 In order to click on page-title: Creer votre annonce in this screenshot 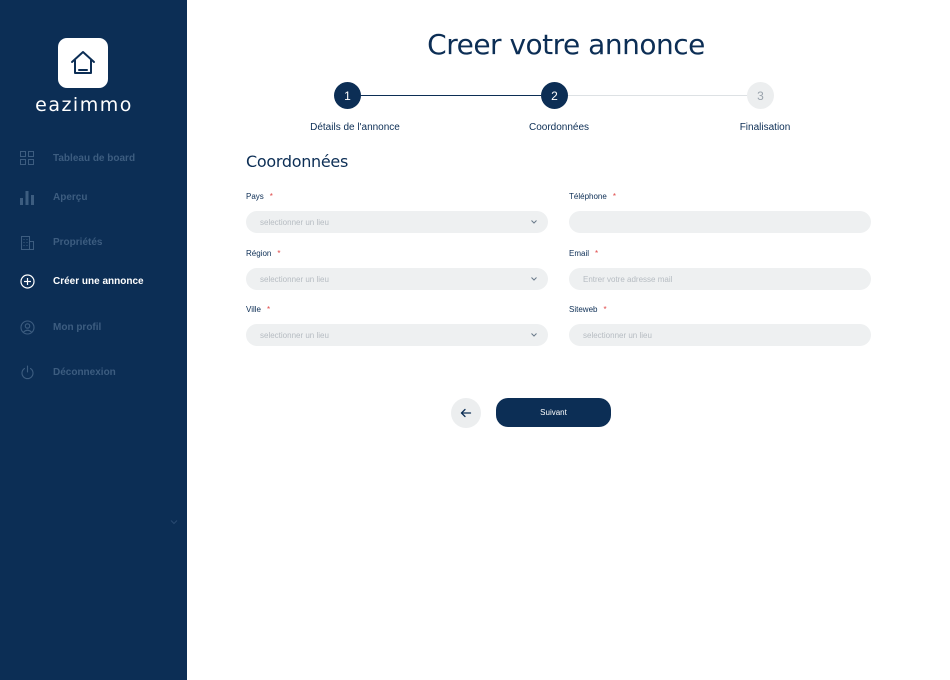, I will do `click(566, 44)`.